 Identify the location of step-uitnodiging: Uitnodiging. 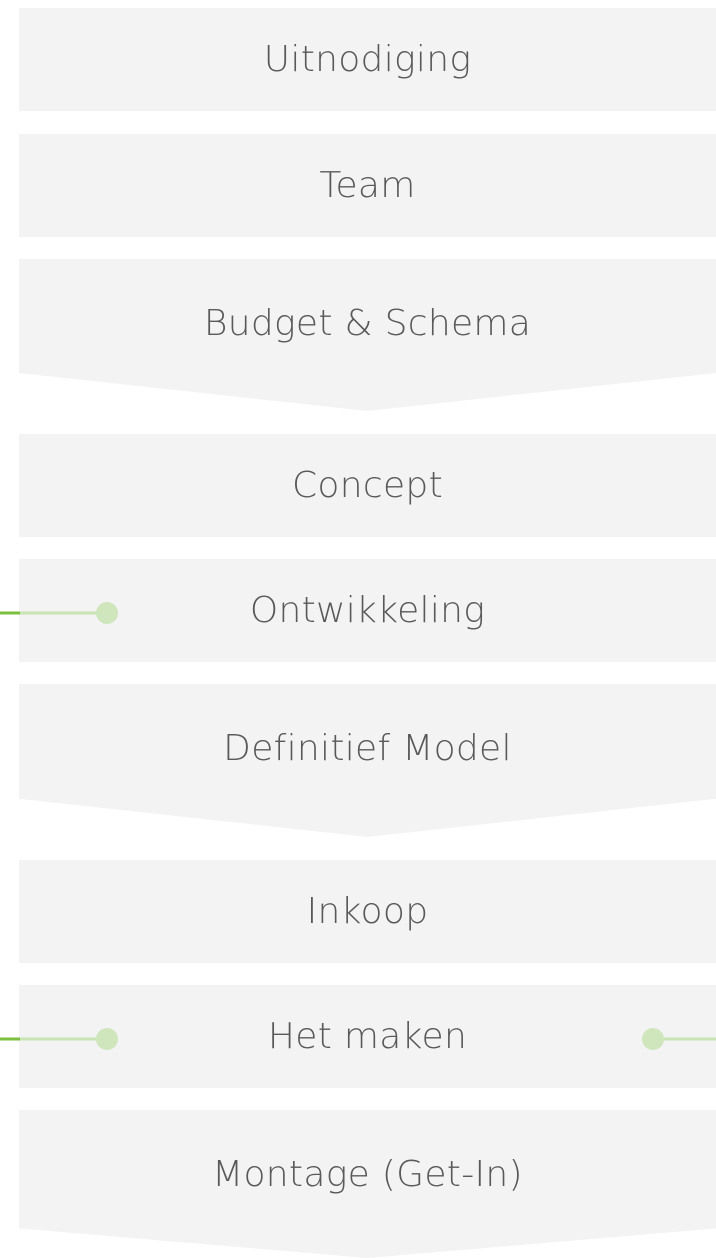
(367, 59).